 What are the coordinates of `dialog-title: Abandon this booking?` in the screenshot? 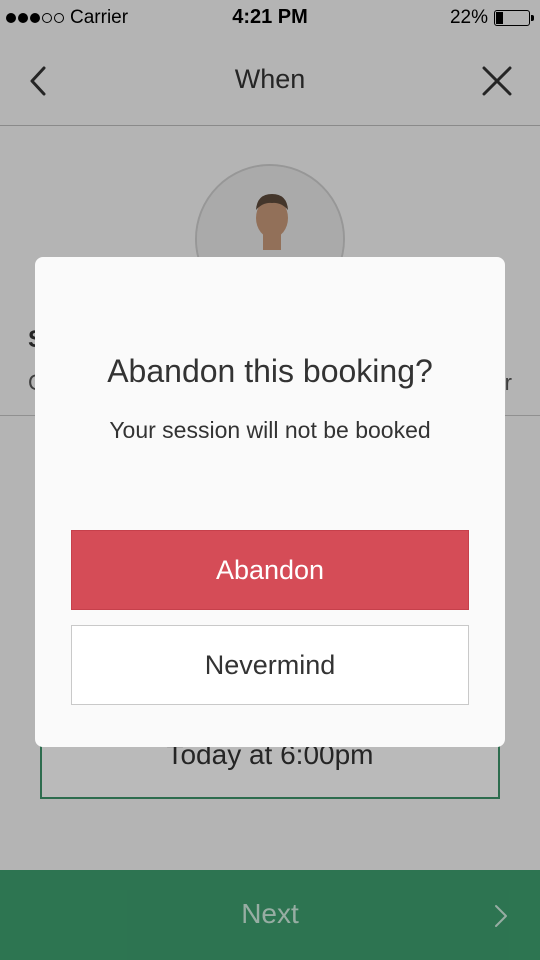 It's located at (270, 371).